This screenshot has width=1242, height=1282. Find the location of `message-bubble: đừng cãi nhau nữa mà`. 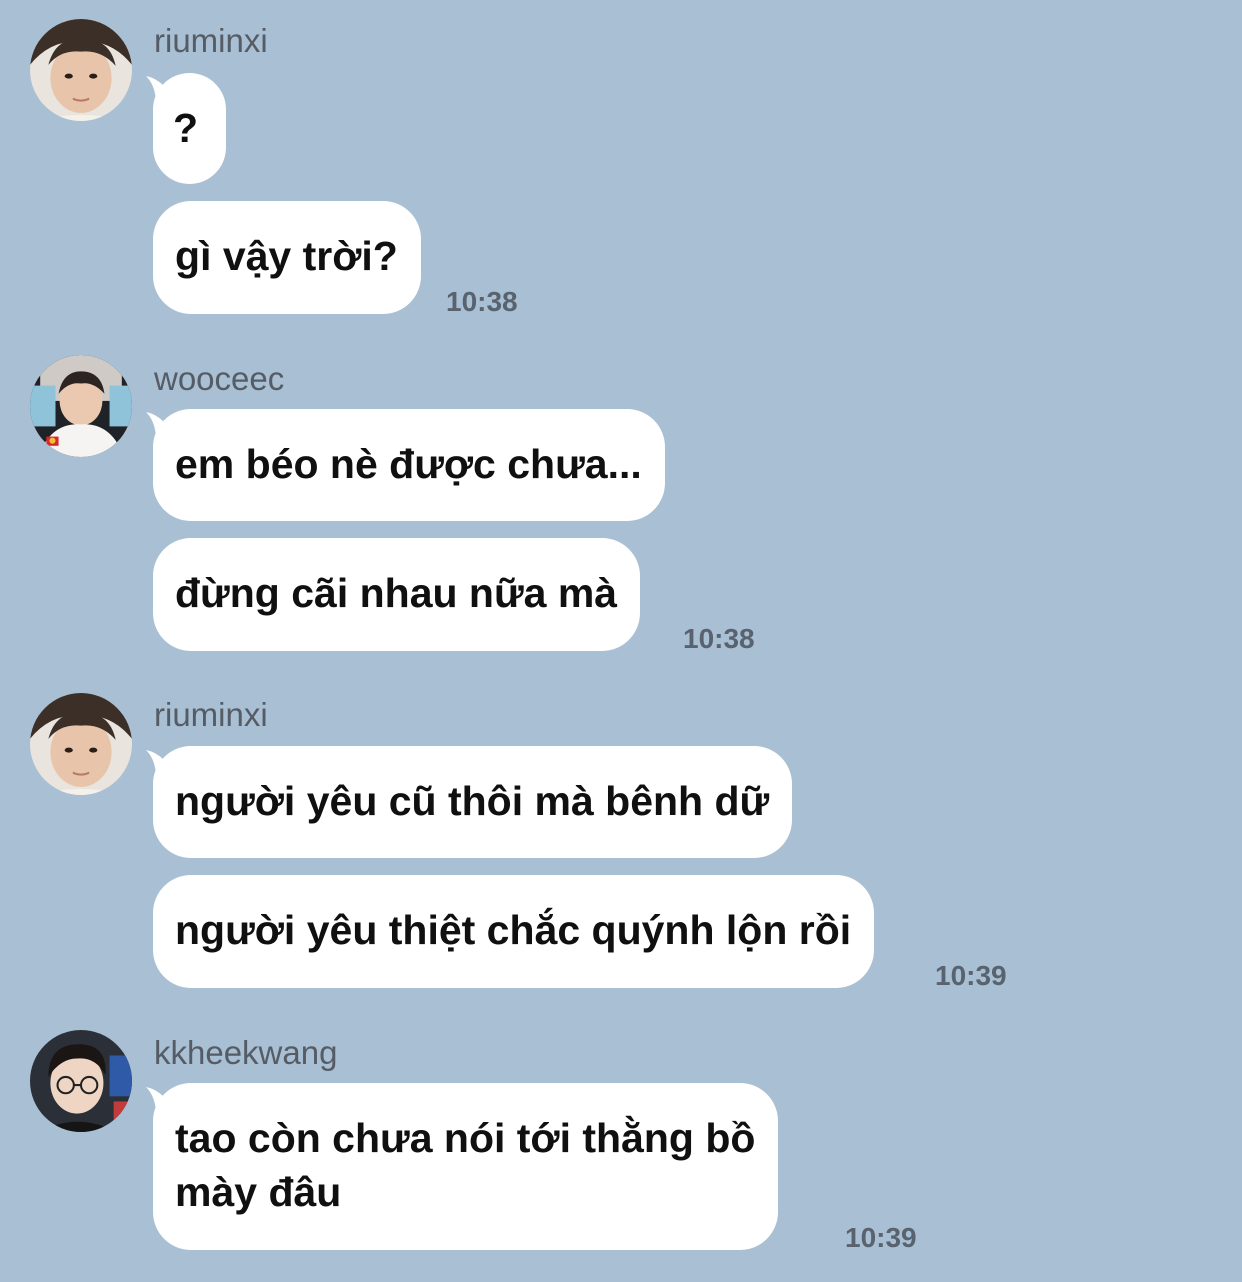

message-bubble: đừng cãi nhau nữa mà is located at coordinates (397, 594).